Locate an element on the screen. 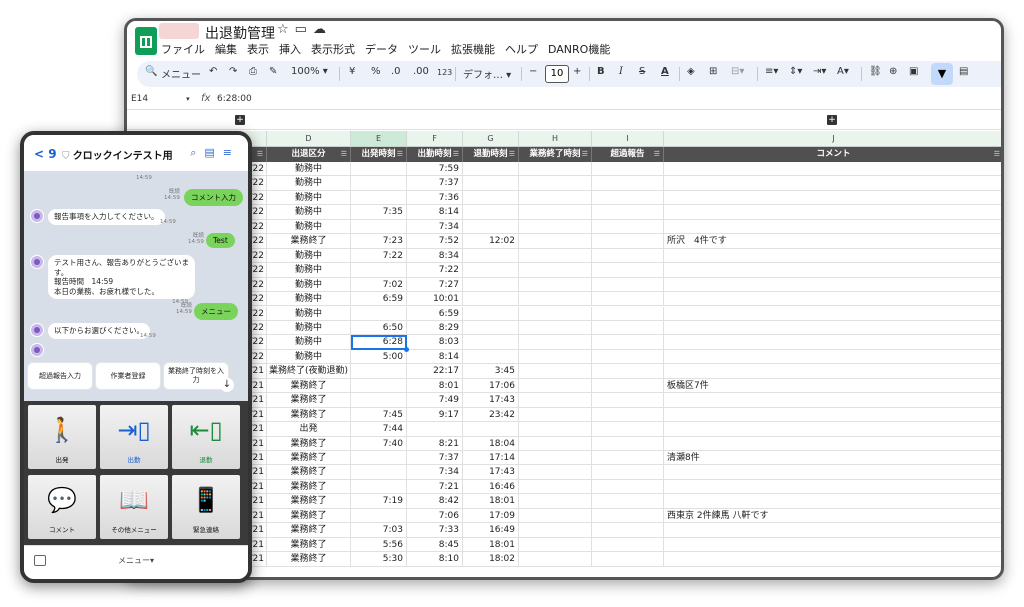 The image size is (1024, 607). strikethrough-button: S is located at coordinates (642, 71).